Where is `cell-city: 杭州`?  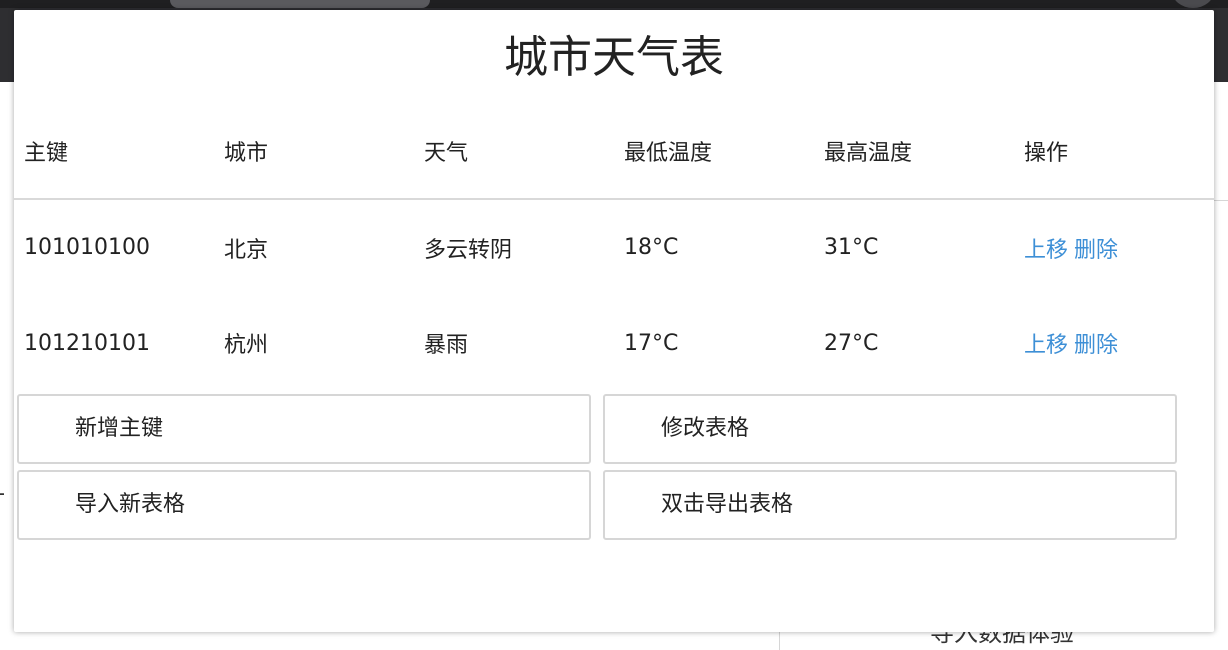
cell-city: 杭州 is located at coordinates (246, 345).